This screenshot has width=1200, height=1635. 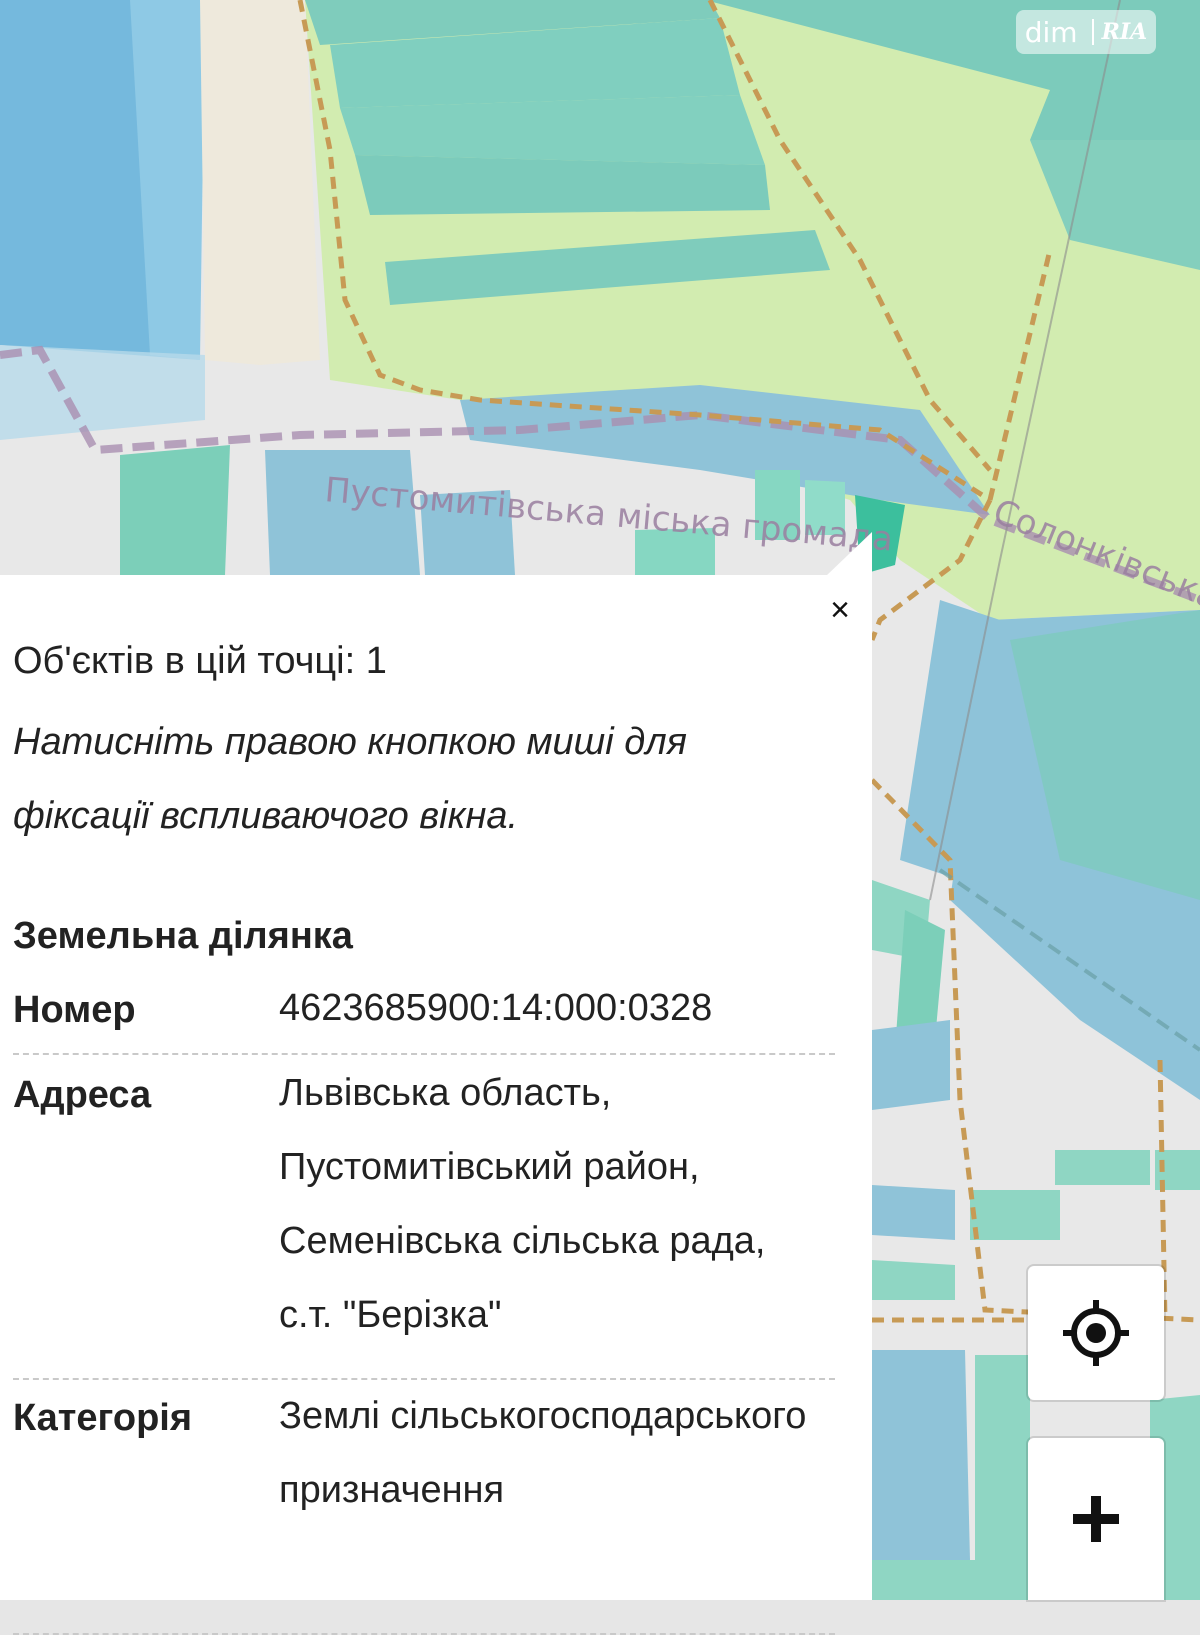 I want to click on popup-tip, so click(x=849, y=554).